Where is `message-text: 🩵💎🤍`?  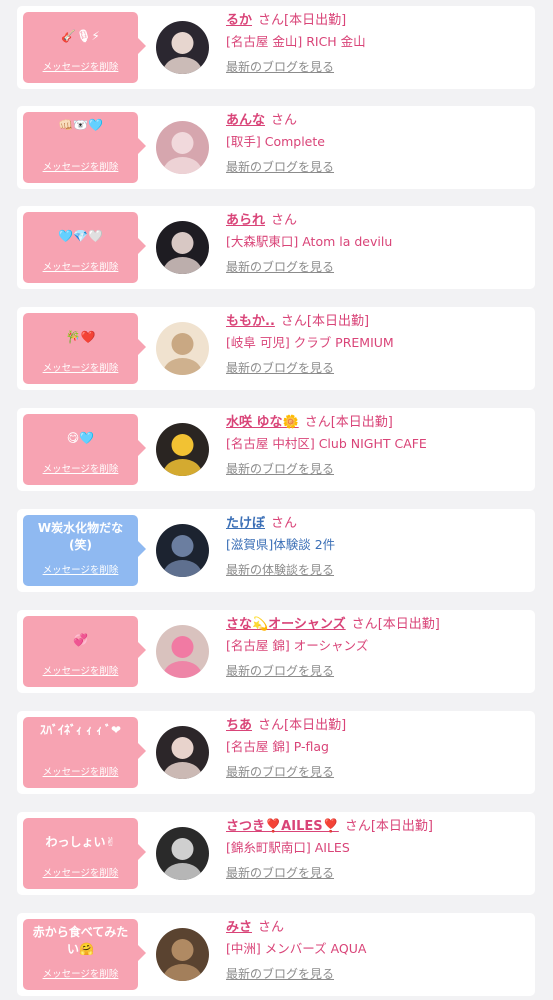
message-text: 🩵💎🤍 is located at coordinates (80, 236).